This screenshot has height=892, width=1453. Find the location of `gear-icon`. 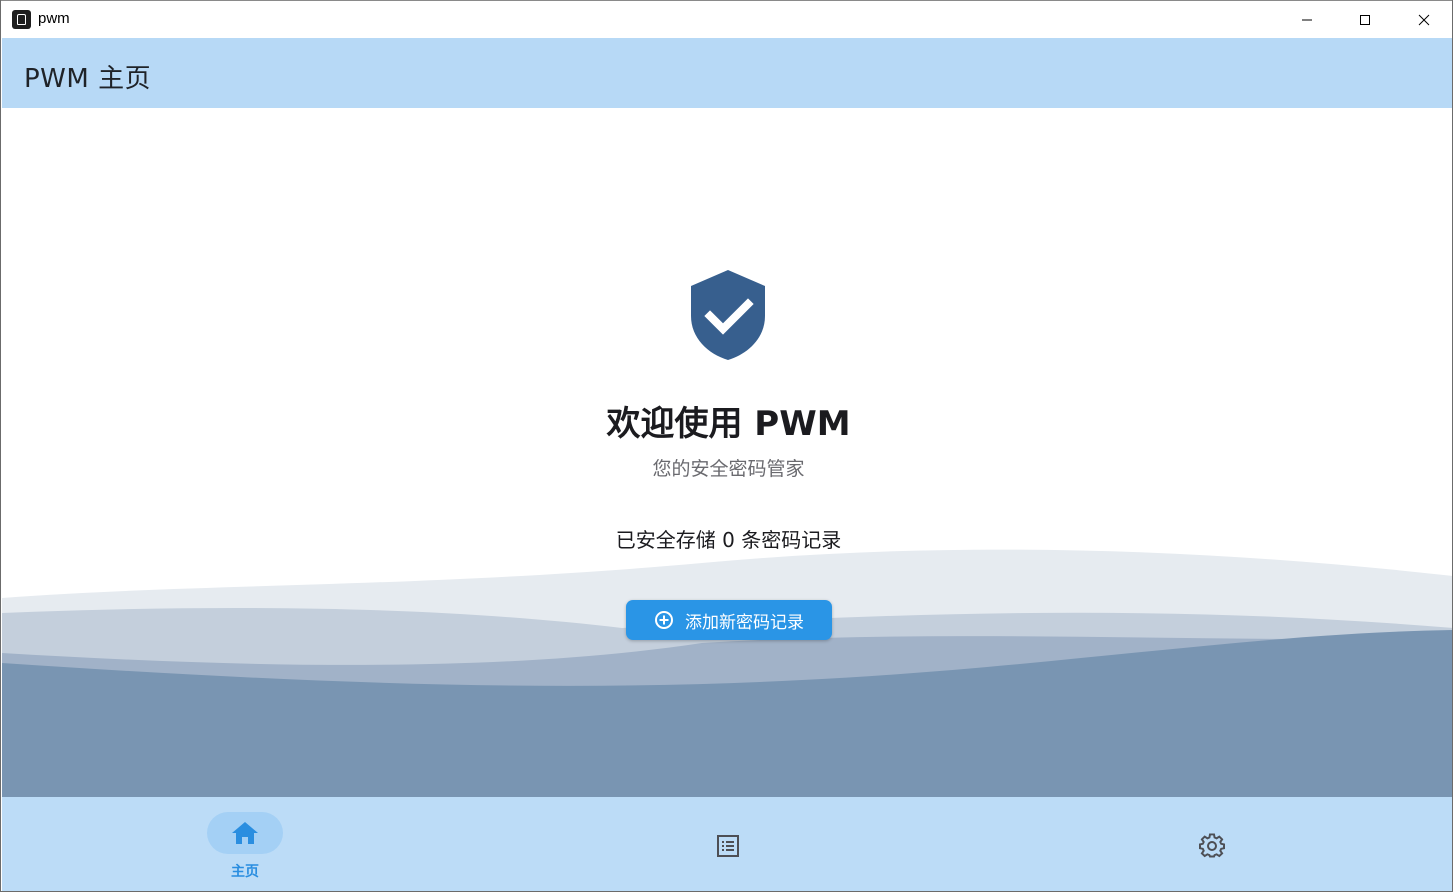

gear-icon is located at coordinates (1212, 845).